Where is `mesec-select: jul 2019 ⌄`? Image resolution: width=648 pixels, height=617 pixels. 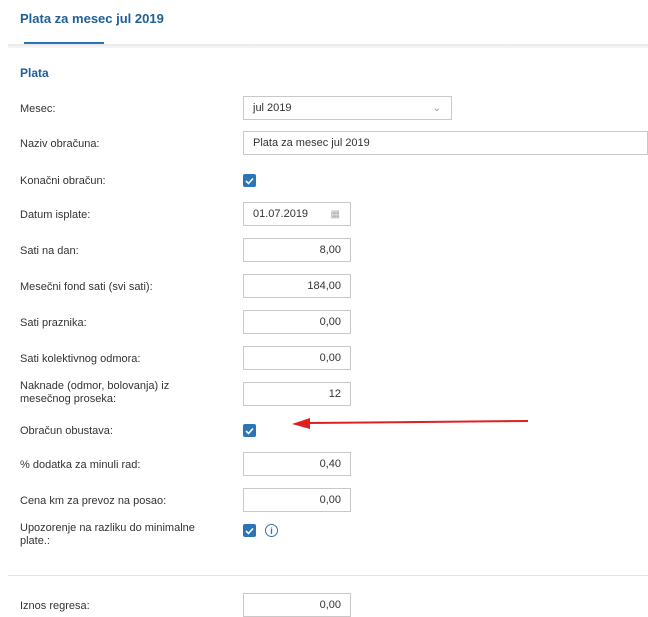 mesec-select: jul 2019 ⌄ is located at coordinates (347, 108).